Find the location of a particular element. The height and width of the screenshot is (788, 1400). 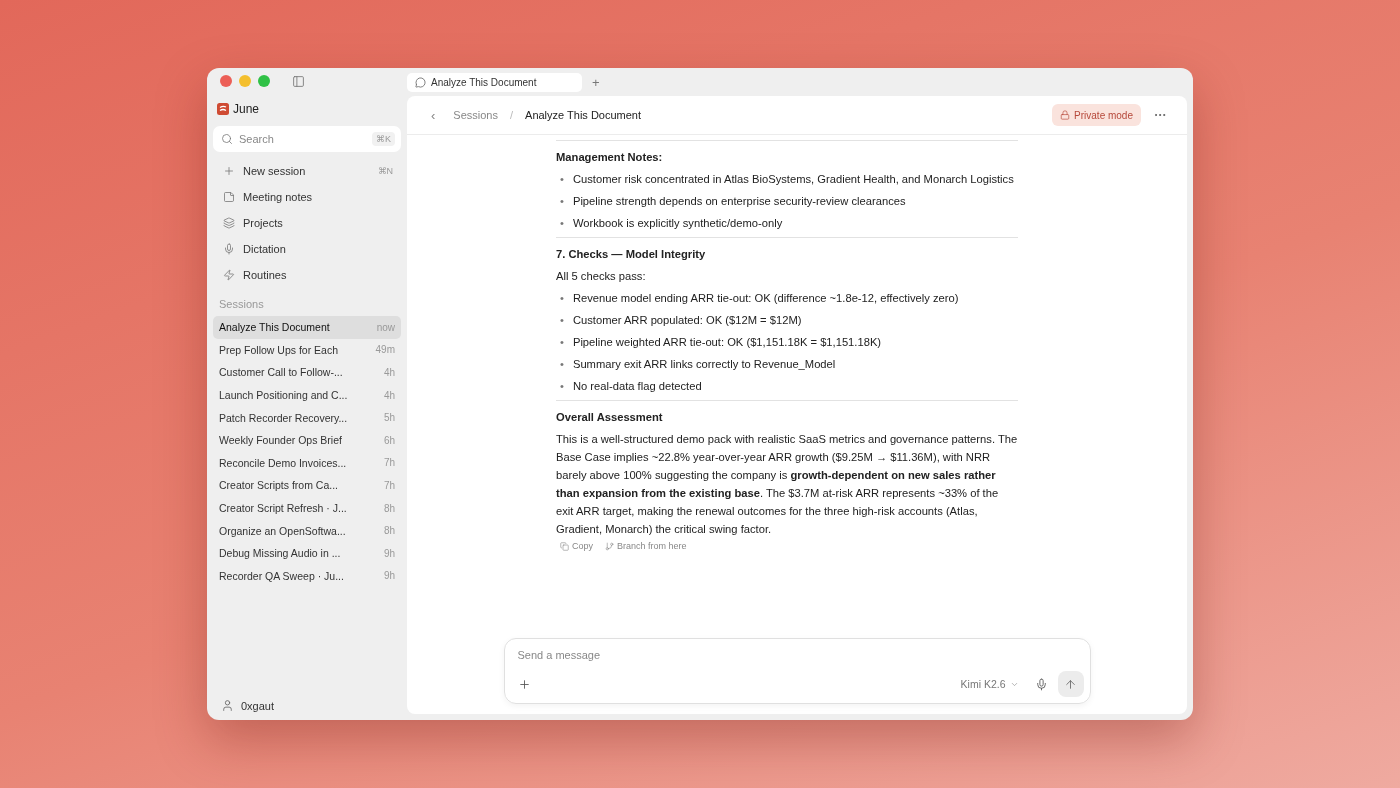

arrow-up-icon is located at coordinates (1070, 684).